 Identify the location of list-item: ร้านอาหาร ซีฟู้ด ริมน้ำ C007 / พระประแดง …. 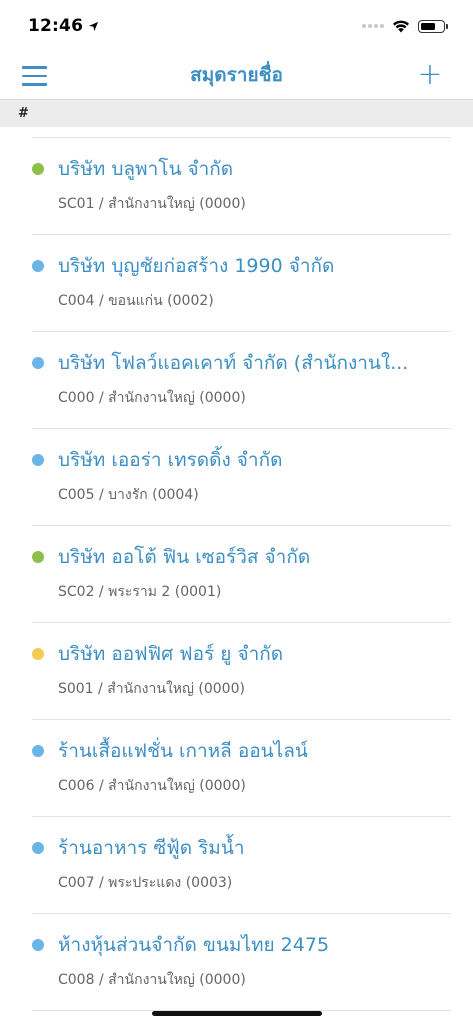
(241, 865).